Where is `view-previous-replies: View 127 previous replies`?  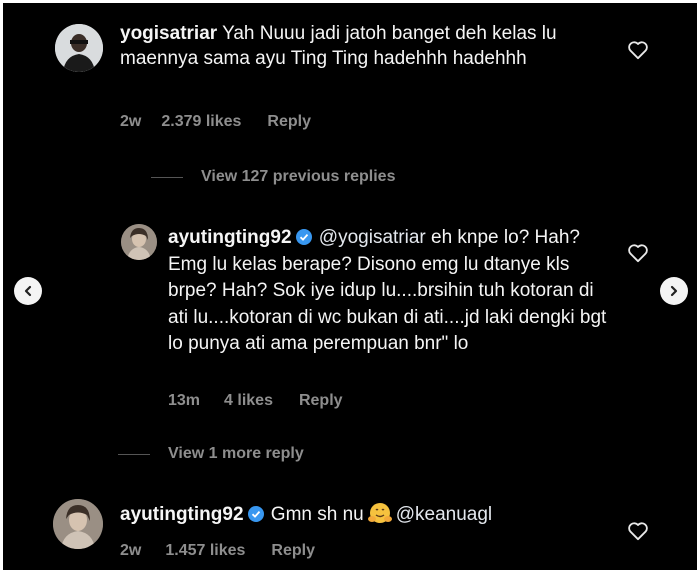 view-previous-replies: View 127 previous replies is located at coordinates (273, 177).